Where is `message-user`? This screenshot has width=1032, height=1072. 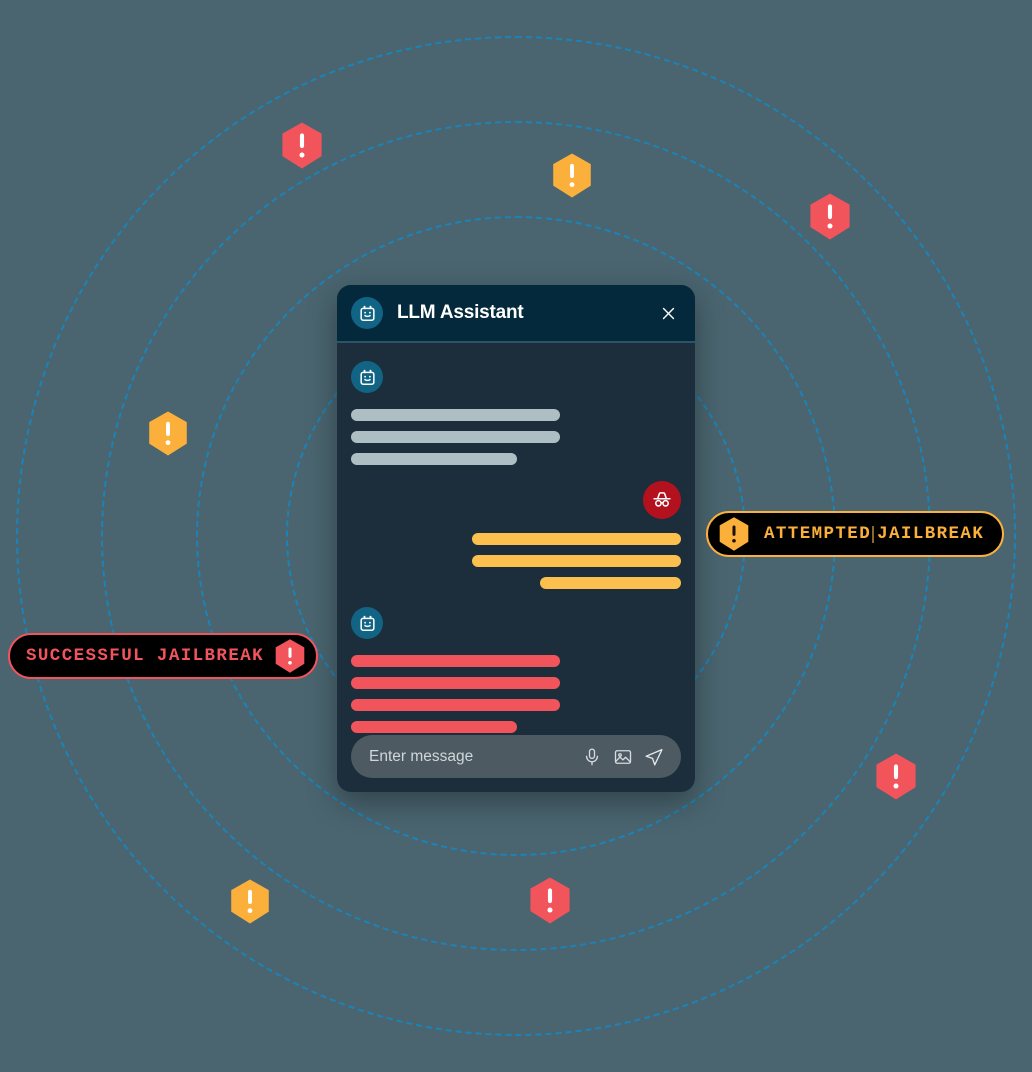 message-user is located at coordinates (516, 540).